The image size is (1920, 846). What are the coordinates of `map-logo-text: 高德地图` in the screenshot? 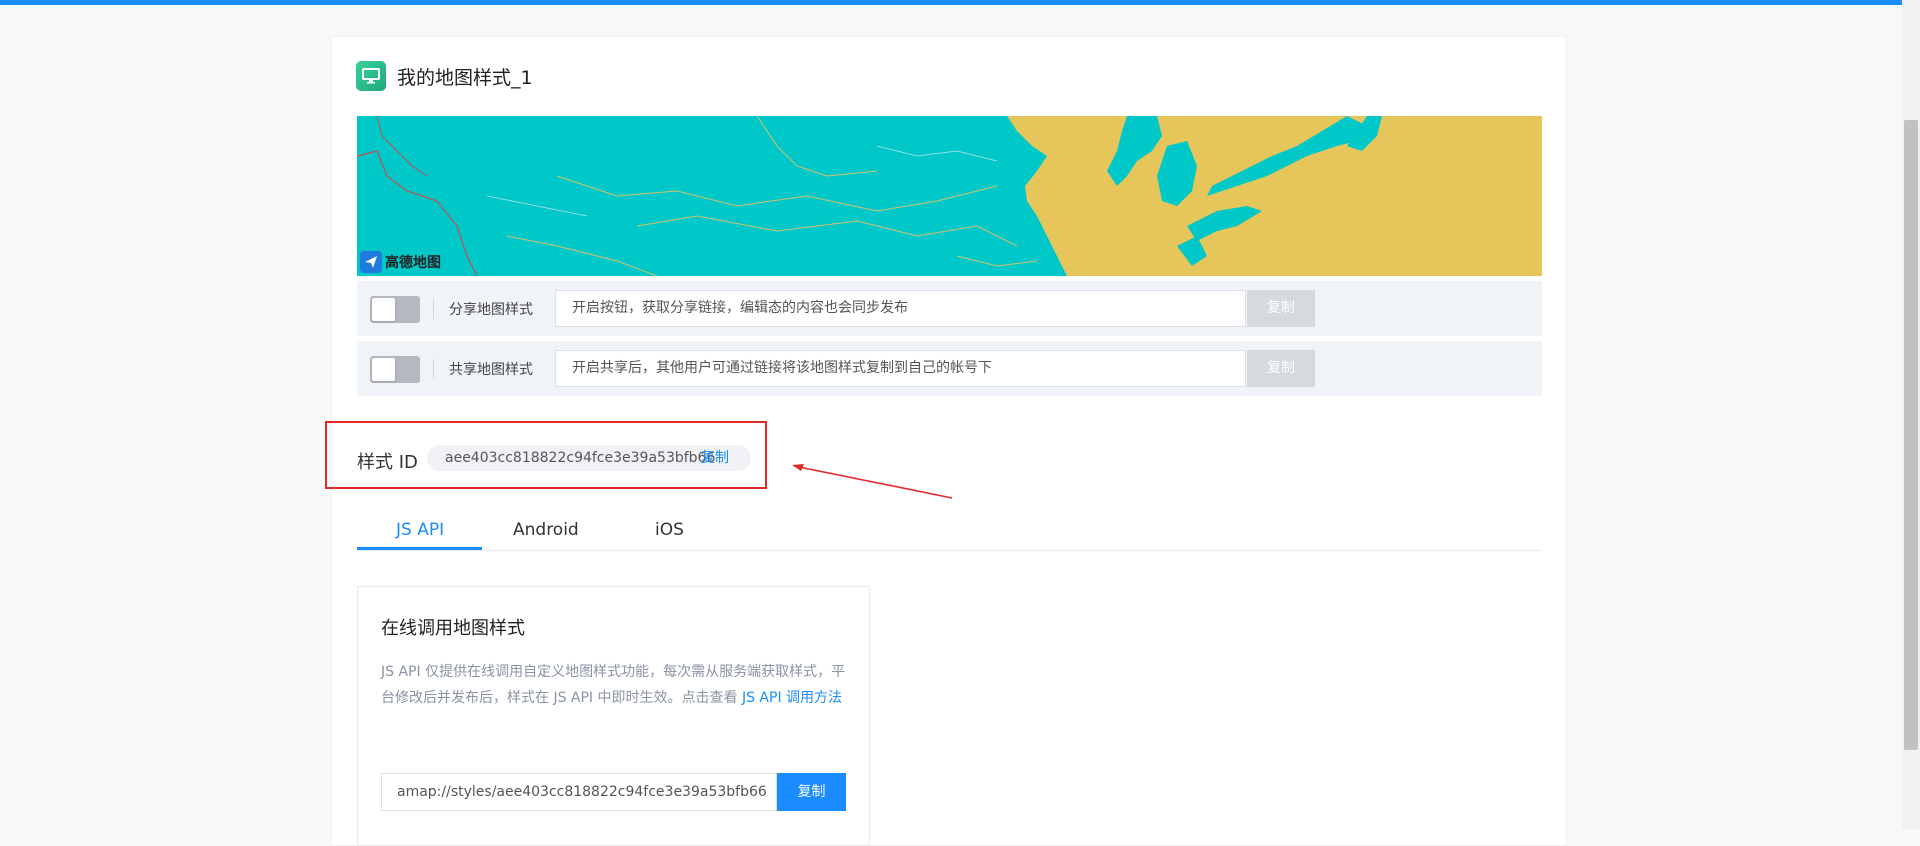 It's located at (413, 263).